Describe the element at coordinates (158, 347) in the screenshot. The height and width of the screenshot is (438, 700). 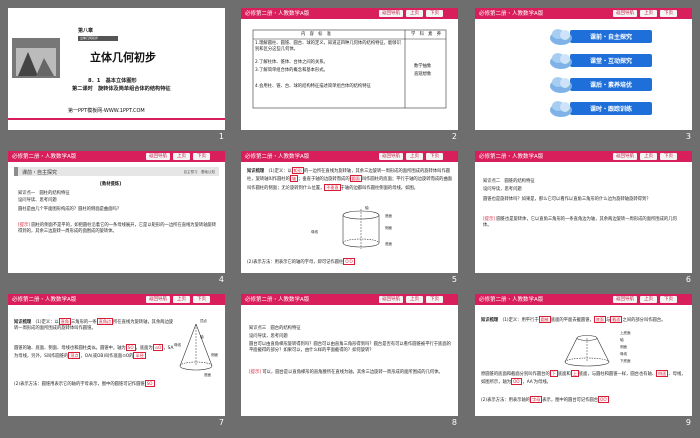
I see `fill-blank: ⊙O` at that location.